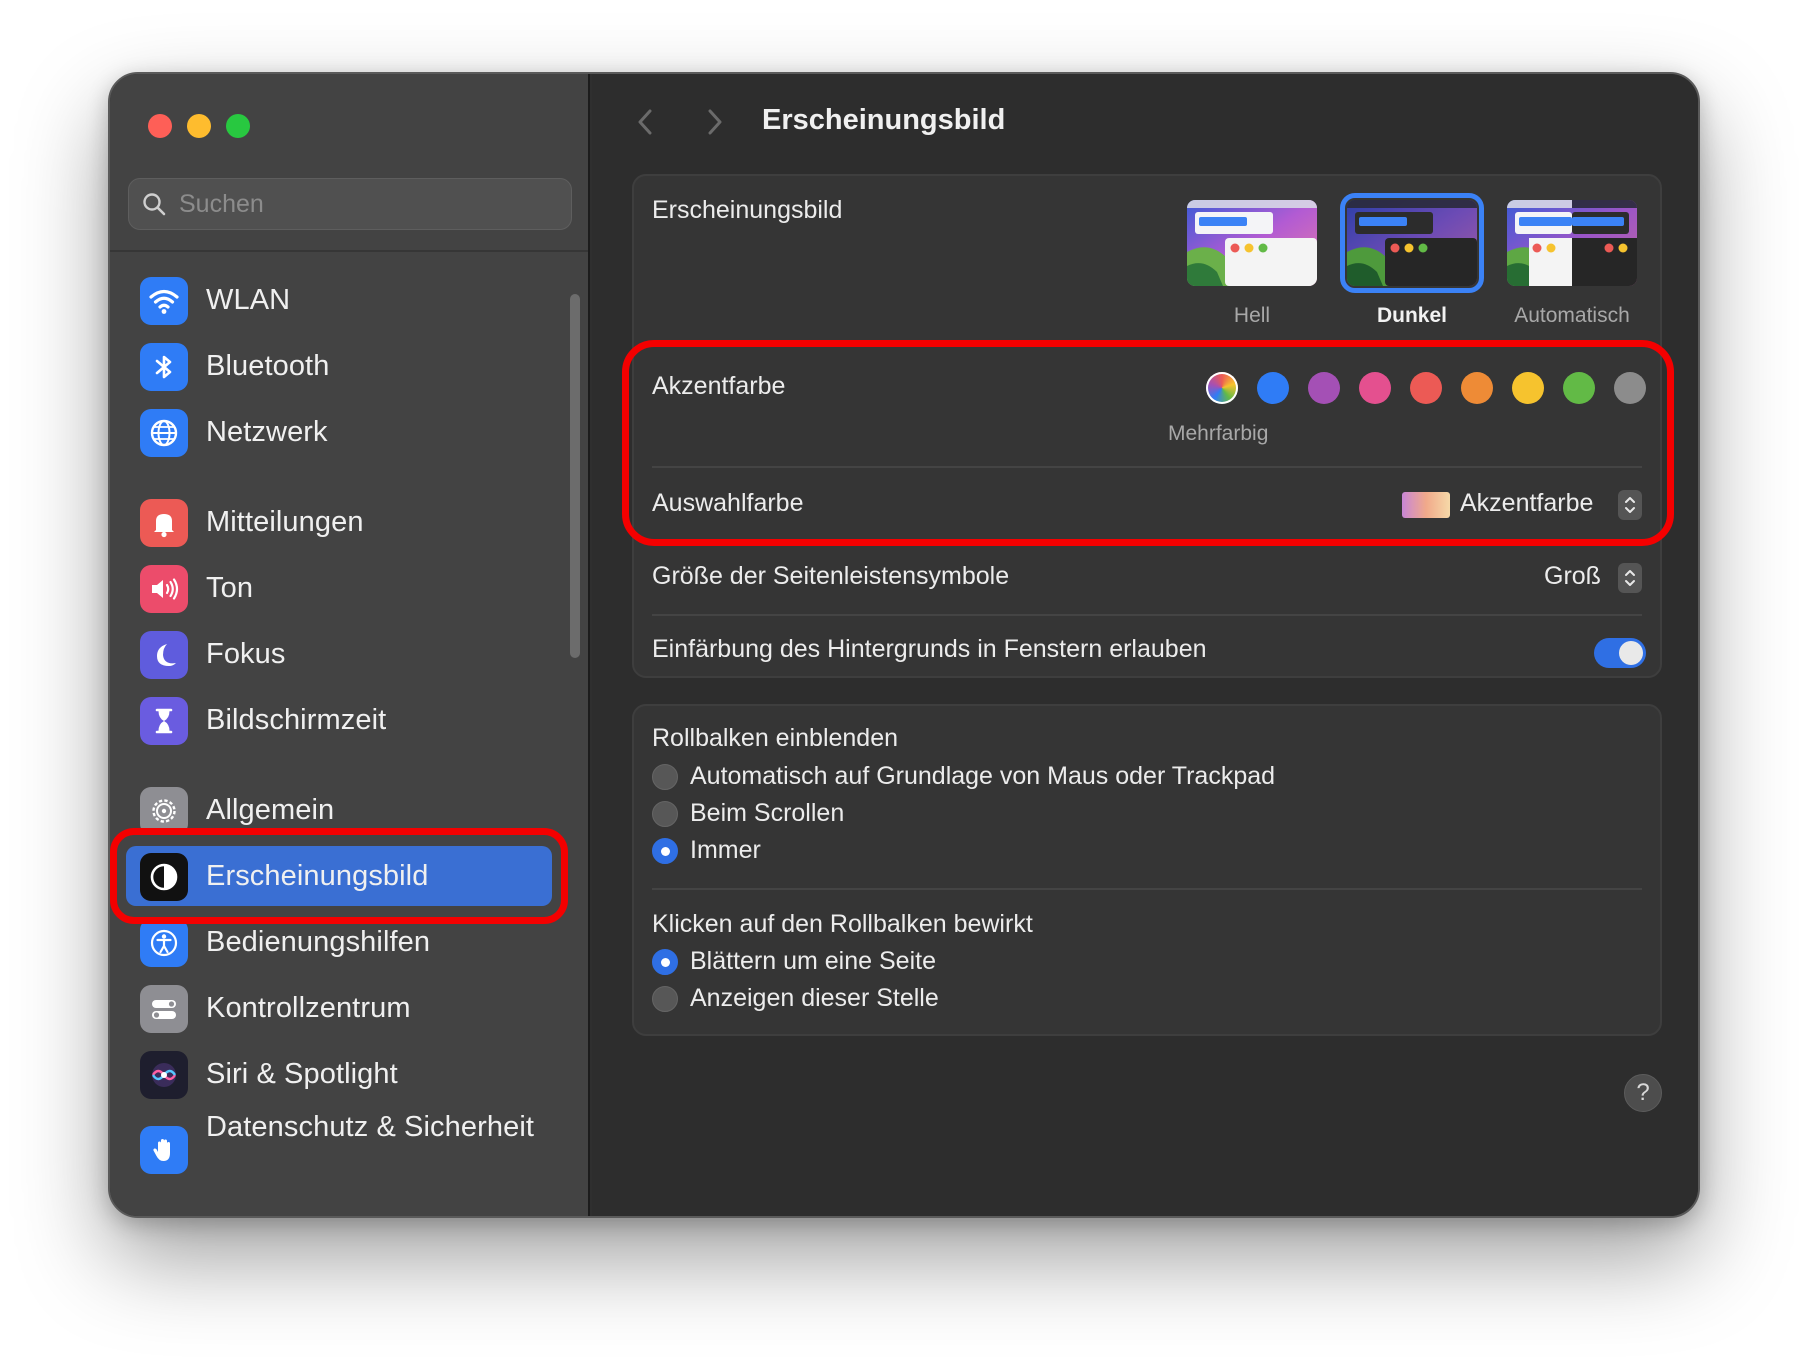 This screenshot has width=1800, height=1357. Describe the element at coordinates (339, 720) in the screenshot. I see `sidebar-item-bildschirmzeit: Bildschirmzeit` at that location.